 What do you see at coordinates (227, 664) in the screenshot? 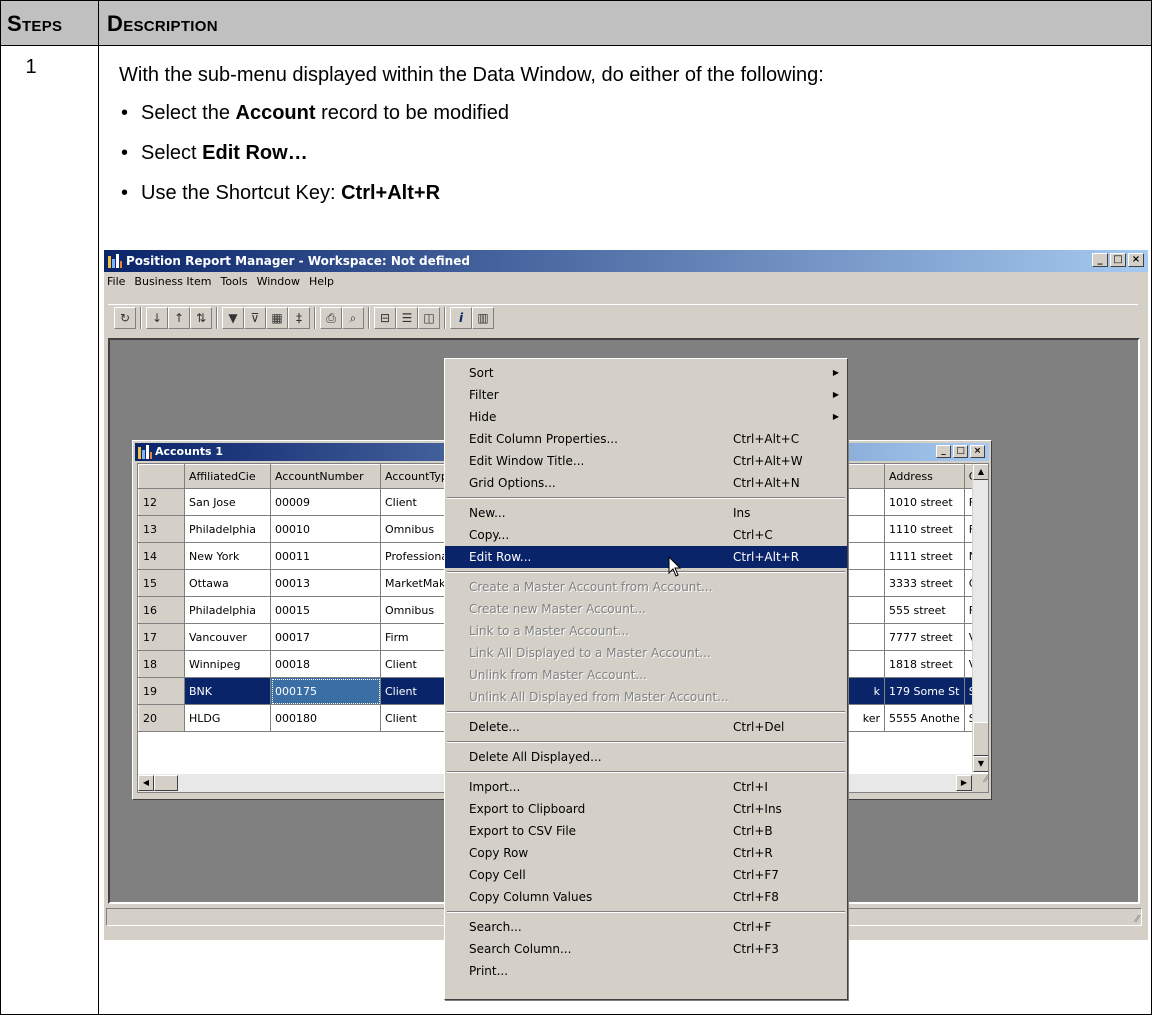
I see `cell-affiliated-cie: Winnipeg` at bounding box center [227, 664].